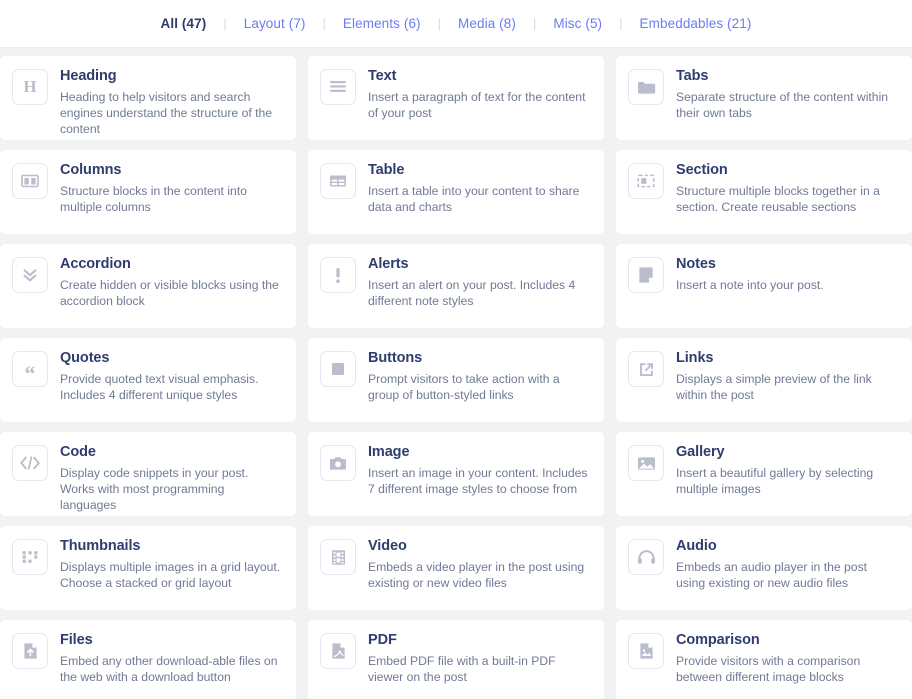 The image size is (912, 699). Describe the element at coordinates (88, 76) in the screenshot. I see `block-card-title: Heading` at that location.